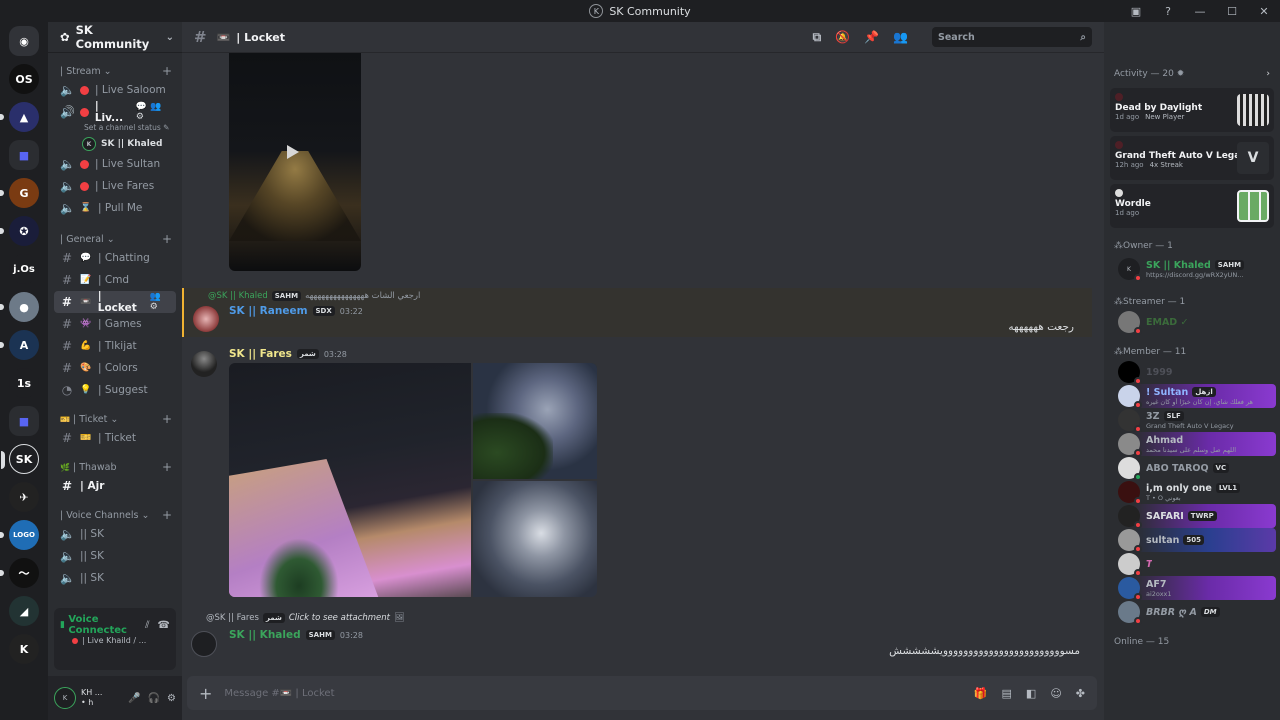  I want to click on channel-tools-icons: 👥 ⚙, so click(161, 302).